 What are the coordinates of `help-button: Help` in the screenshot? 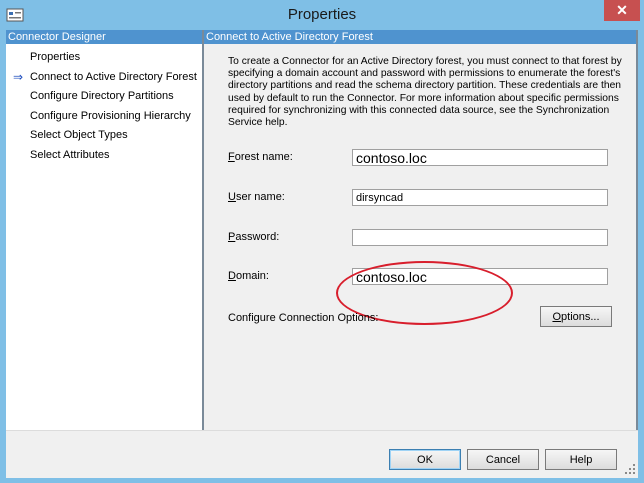 It's located at (581, 459).